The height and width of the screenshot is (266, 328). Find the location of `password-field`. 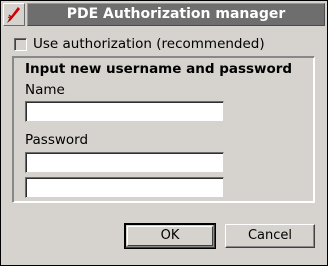

password-field is located at coordinates (124, 162).